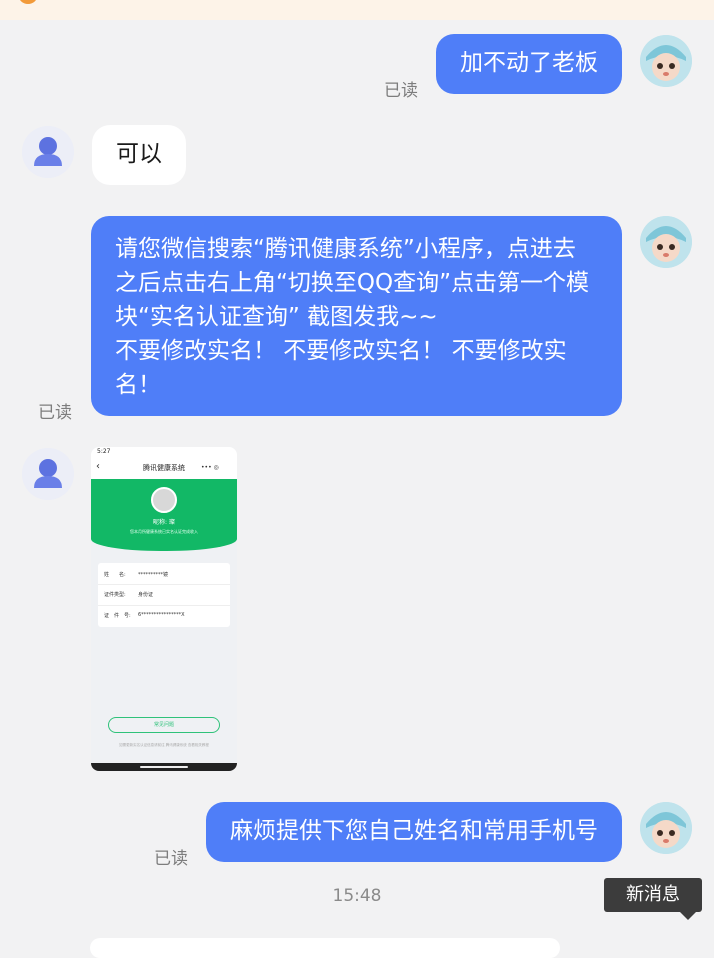 This screenshot has height=958, width=714. What do you see at coordinates (164, 725) in the screenshot?
I see `screenshot-faq-button: 常见问题` at bounding box center [164, 725].